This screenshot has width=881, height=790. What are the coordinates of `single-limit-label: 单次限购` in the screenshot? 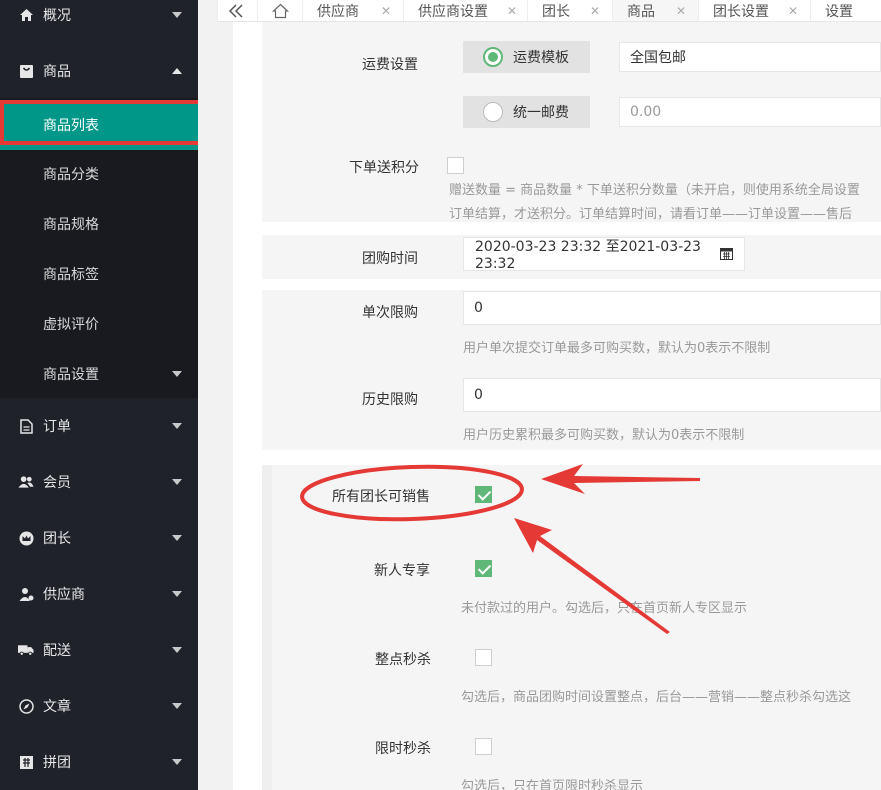 It's located at (390, 313).